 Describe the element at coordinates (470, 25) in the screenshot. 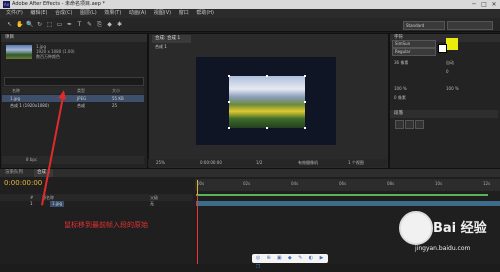

I see `help-search-input` at that location.